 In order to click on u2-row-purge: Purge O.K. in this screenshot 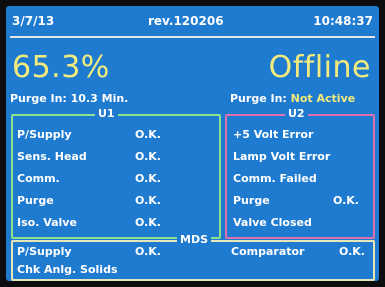, I will do `click(301, 201)`.